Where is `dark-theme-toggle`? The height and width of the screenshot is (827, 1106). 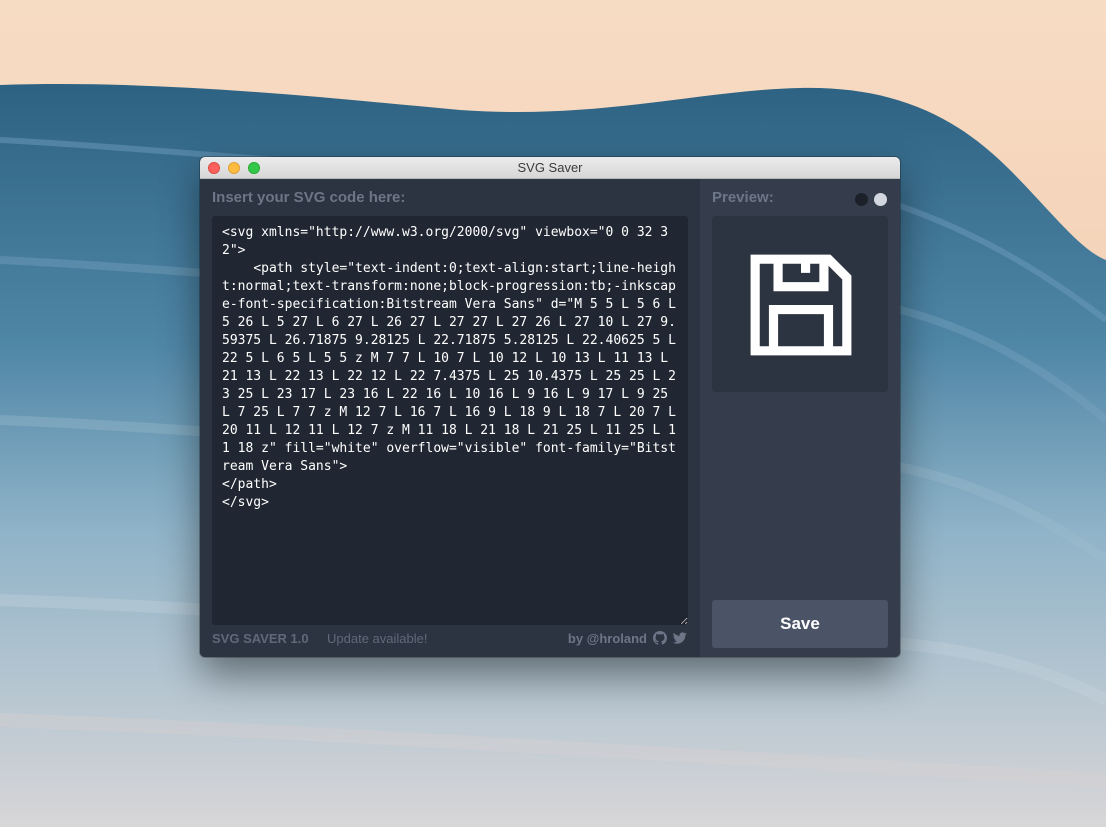
dark-theme-toggle is located at coordinates (861, 199).